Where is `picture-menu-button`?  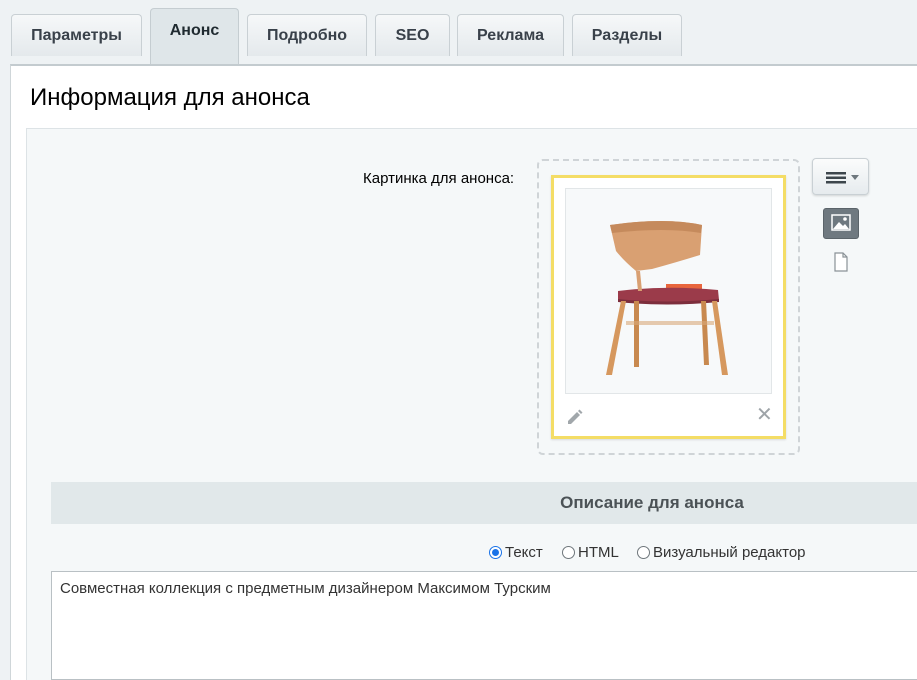
picture-menu-button is located at coordinates (840, 176).